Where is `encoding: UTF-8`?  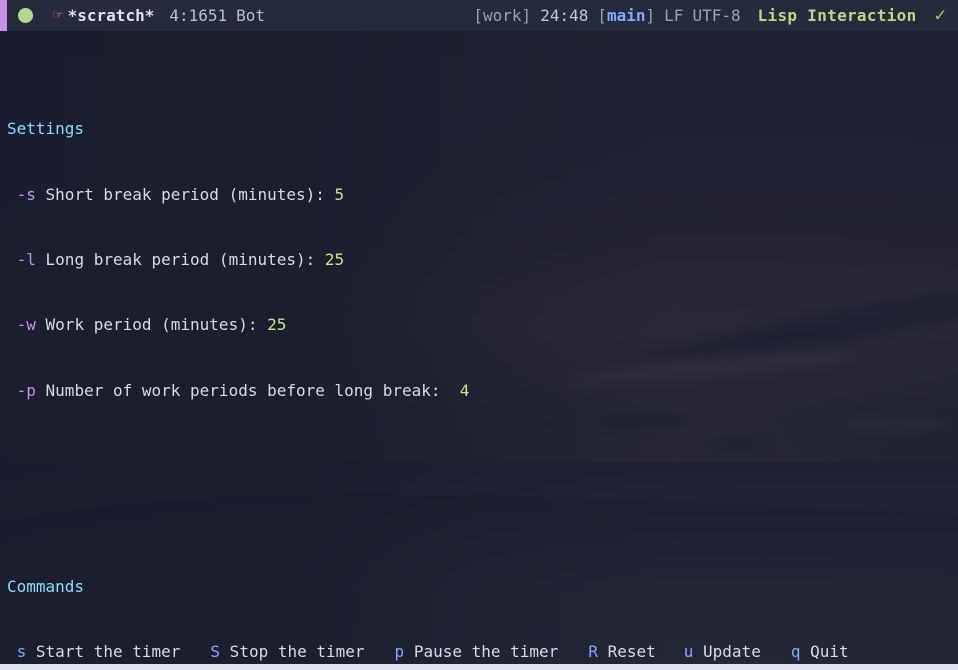
encoding: UTF-8 is located at coordinates (716, 16).